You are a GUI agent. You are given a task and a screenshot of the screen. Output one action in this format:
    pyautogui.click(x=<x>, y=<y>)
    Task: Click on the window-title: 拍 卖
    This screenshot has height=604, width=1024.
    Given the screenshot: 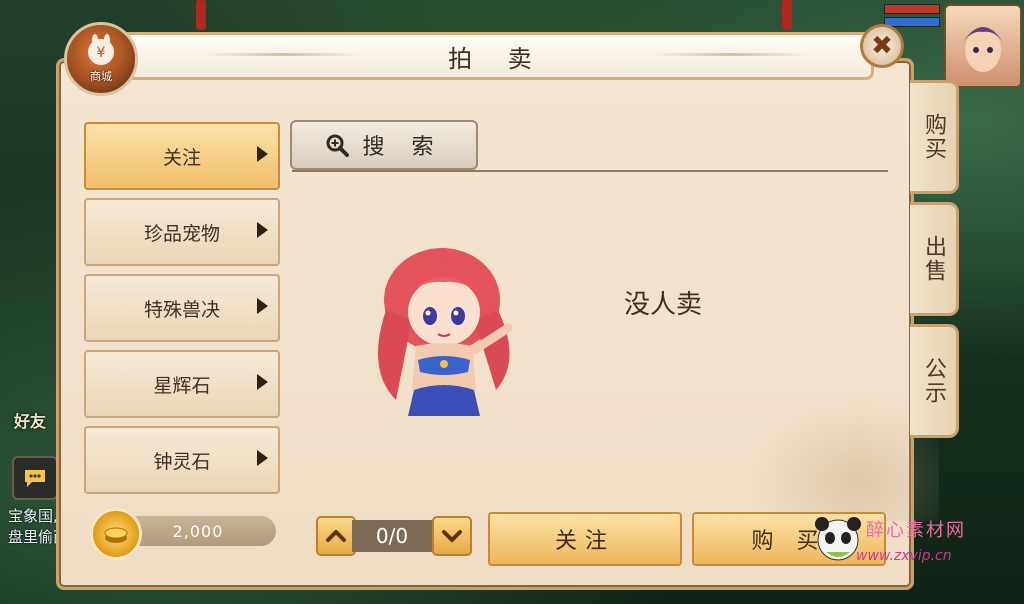 What is the action you would take?
    pyautogui.click(x=497, y=58)
    